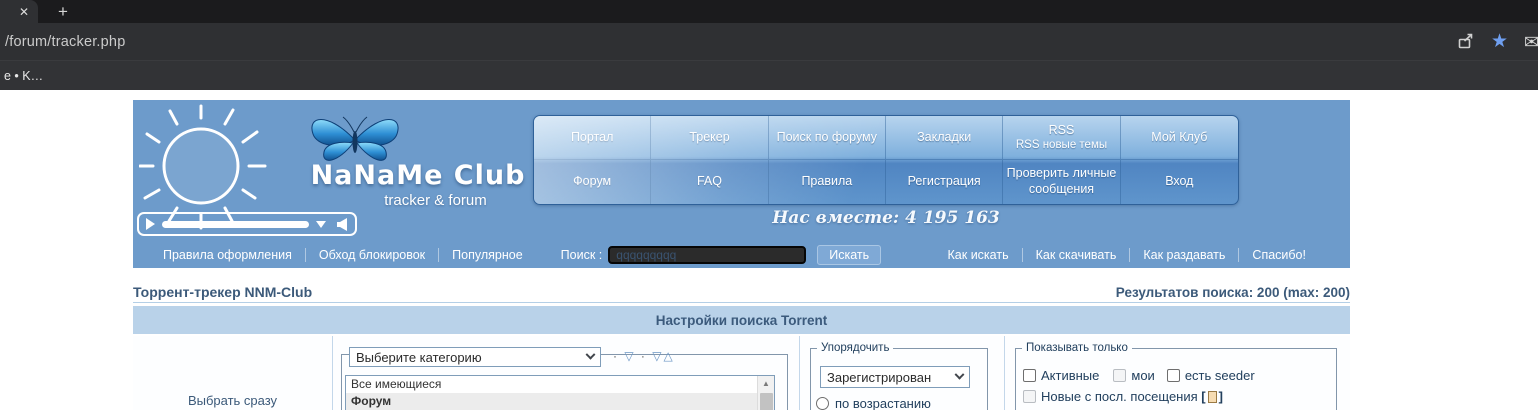  I want to click on document-icon, so click(1212, 396).